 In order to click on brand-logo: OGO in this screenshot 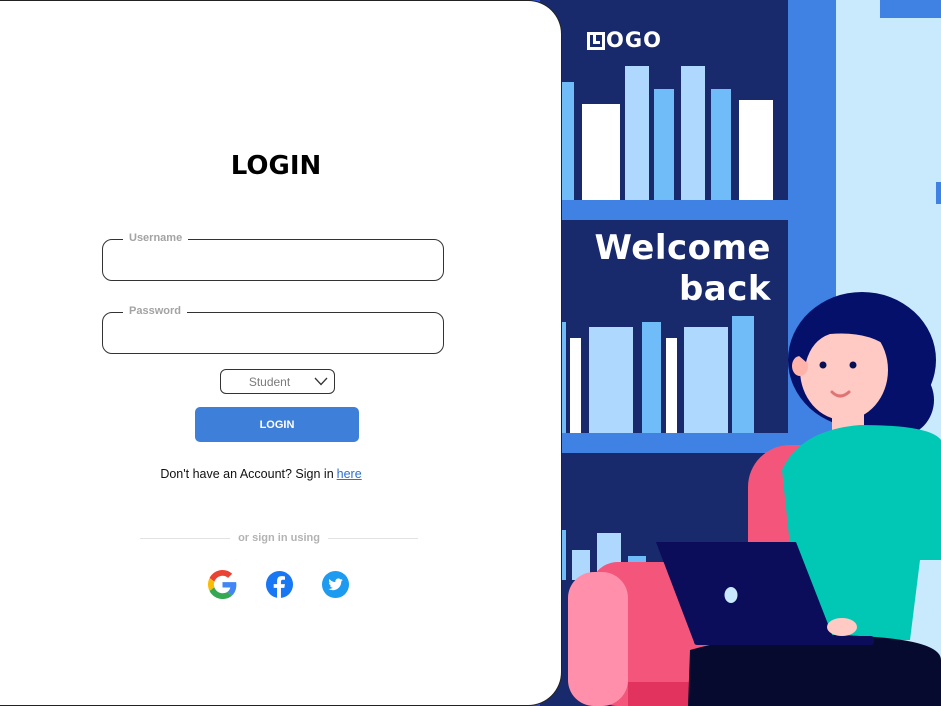, I will do `click(624, 40)`.